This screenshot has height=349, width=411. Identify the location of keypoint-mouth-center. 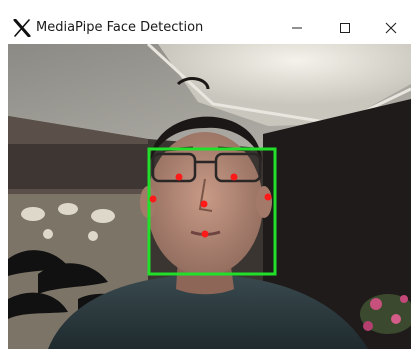
(205, 234).